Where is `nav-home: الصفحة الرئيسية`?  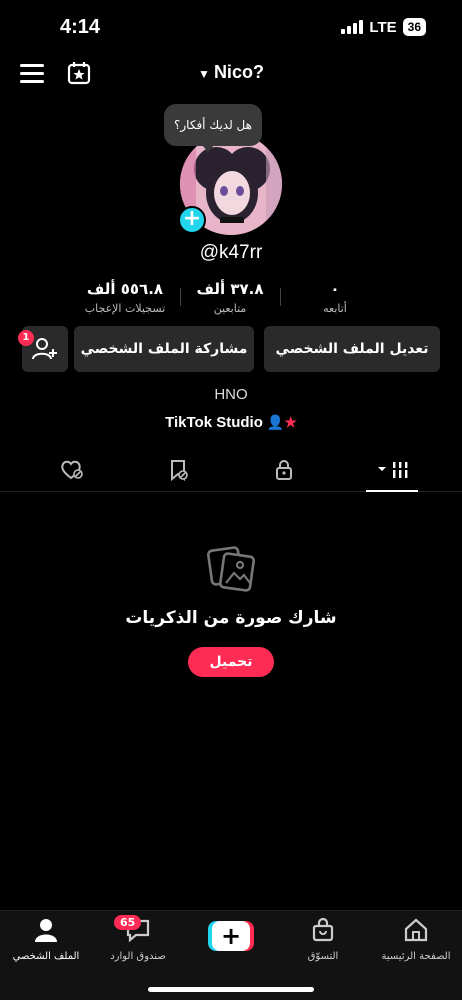 nav-home: الصفحة الرئيسية is located at coordinates (416, 939).